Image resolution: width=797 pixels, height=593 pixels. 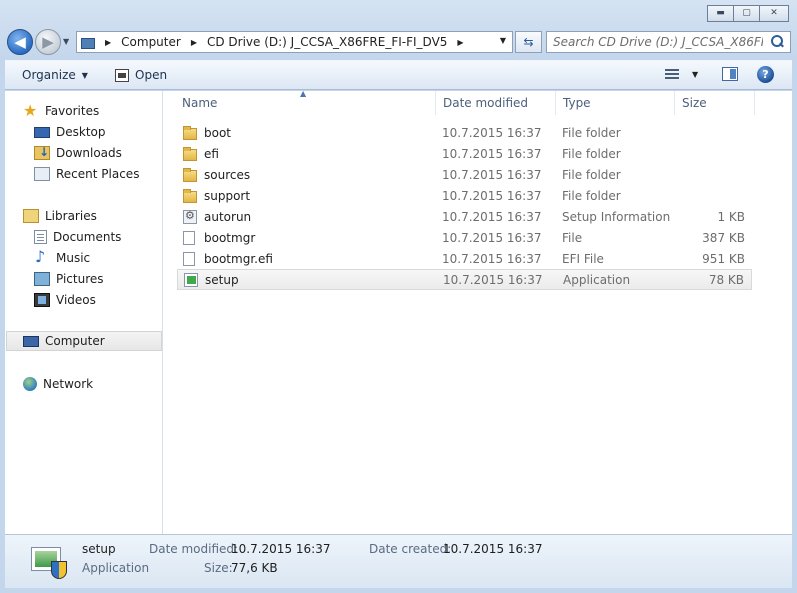 I want to click on search-box, so click(x=668, y=42).